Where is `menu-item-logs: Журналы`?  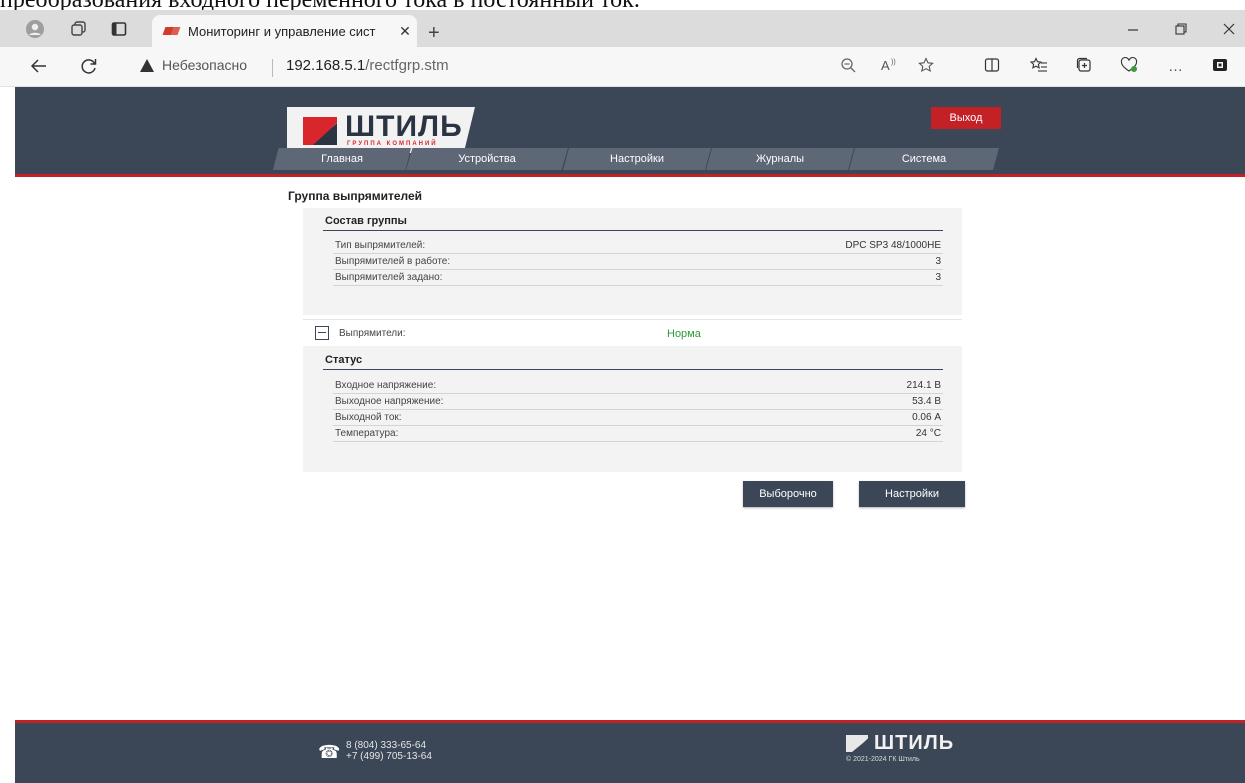
menu-item-logs: Журналы is located at coordinates (780, 159).